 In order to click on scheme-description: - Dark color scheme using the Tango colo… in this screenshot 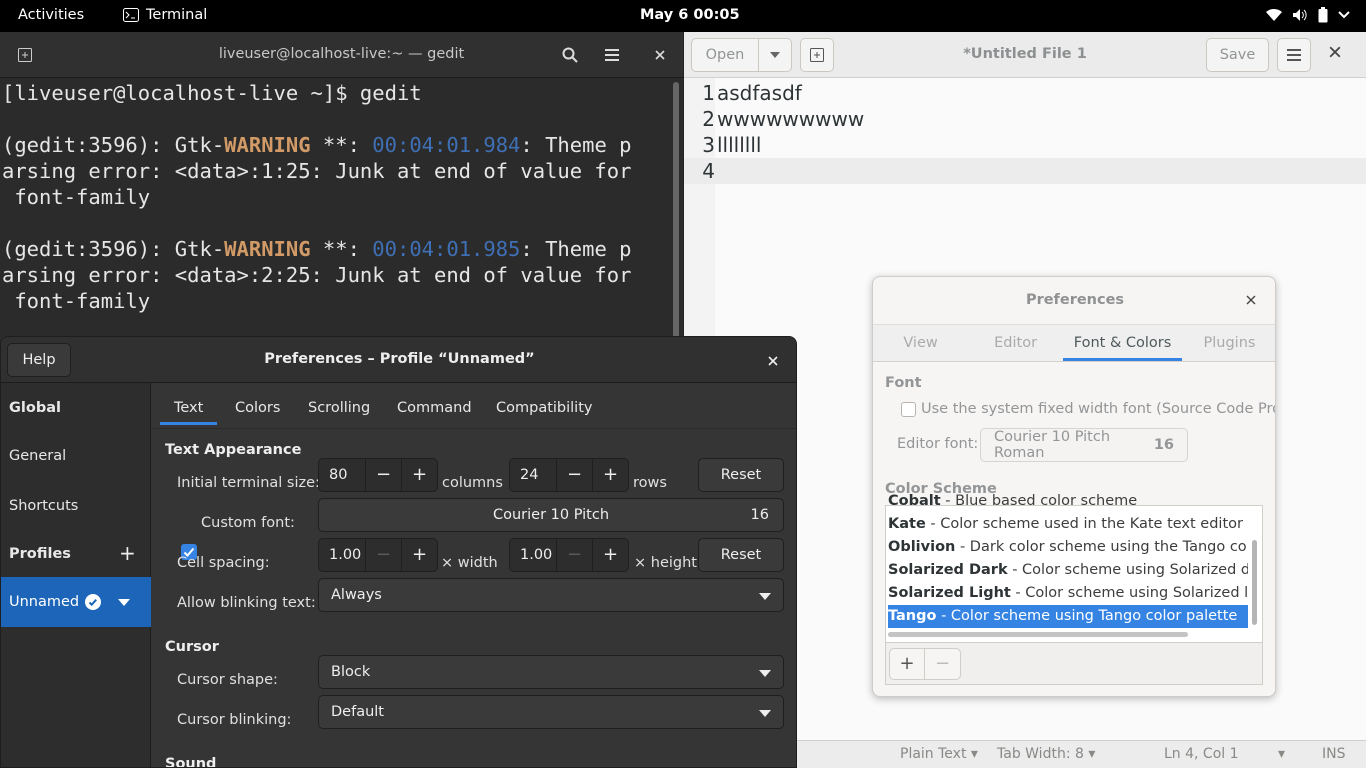, I will do `click(1103, 547)`.